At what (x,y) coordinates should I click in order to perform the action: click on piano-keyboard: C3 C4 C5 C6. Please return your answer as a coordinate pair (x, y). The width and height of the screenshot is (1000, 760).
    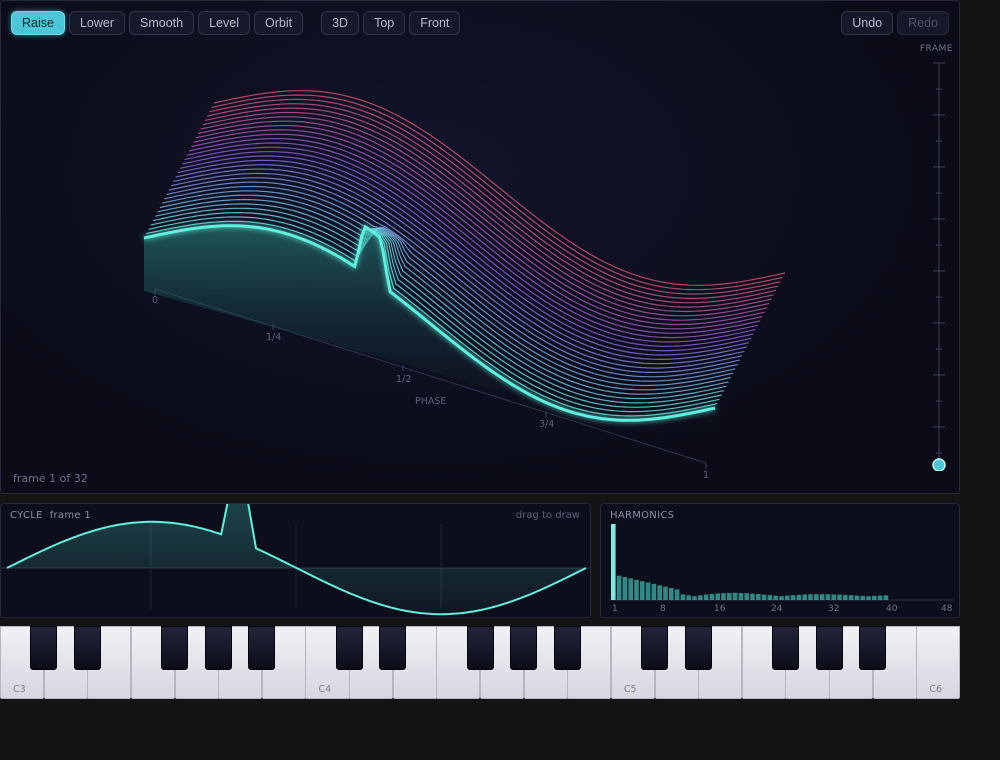
    Looking at the image, I should click on (480, 663).